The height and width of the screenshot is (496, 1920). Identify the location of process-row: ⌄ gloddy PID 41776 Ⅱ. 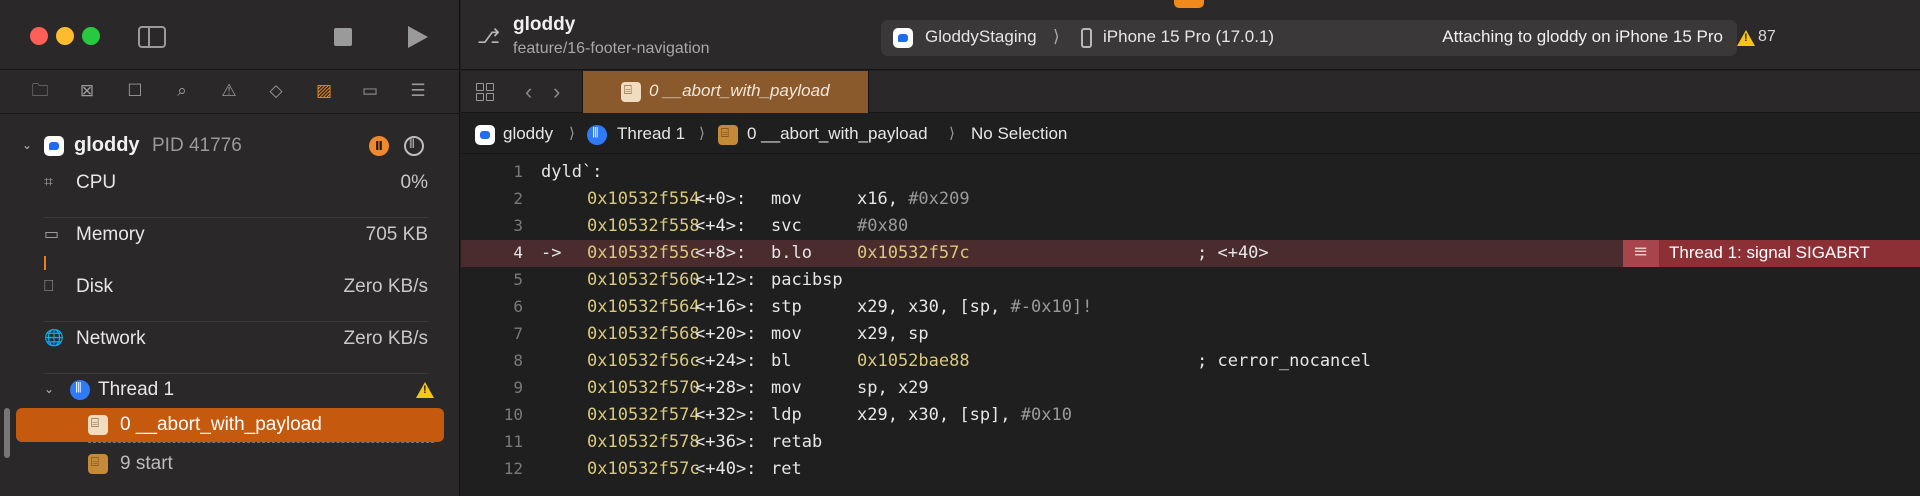
(230, 146).